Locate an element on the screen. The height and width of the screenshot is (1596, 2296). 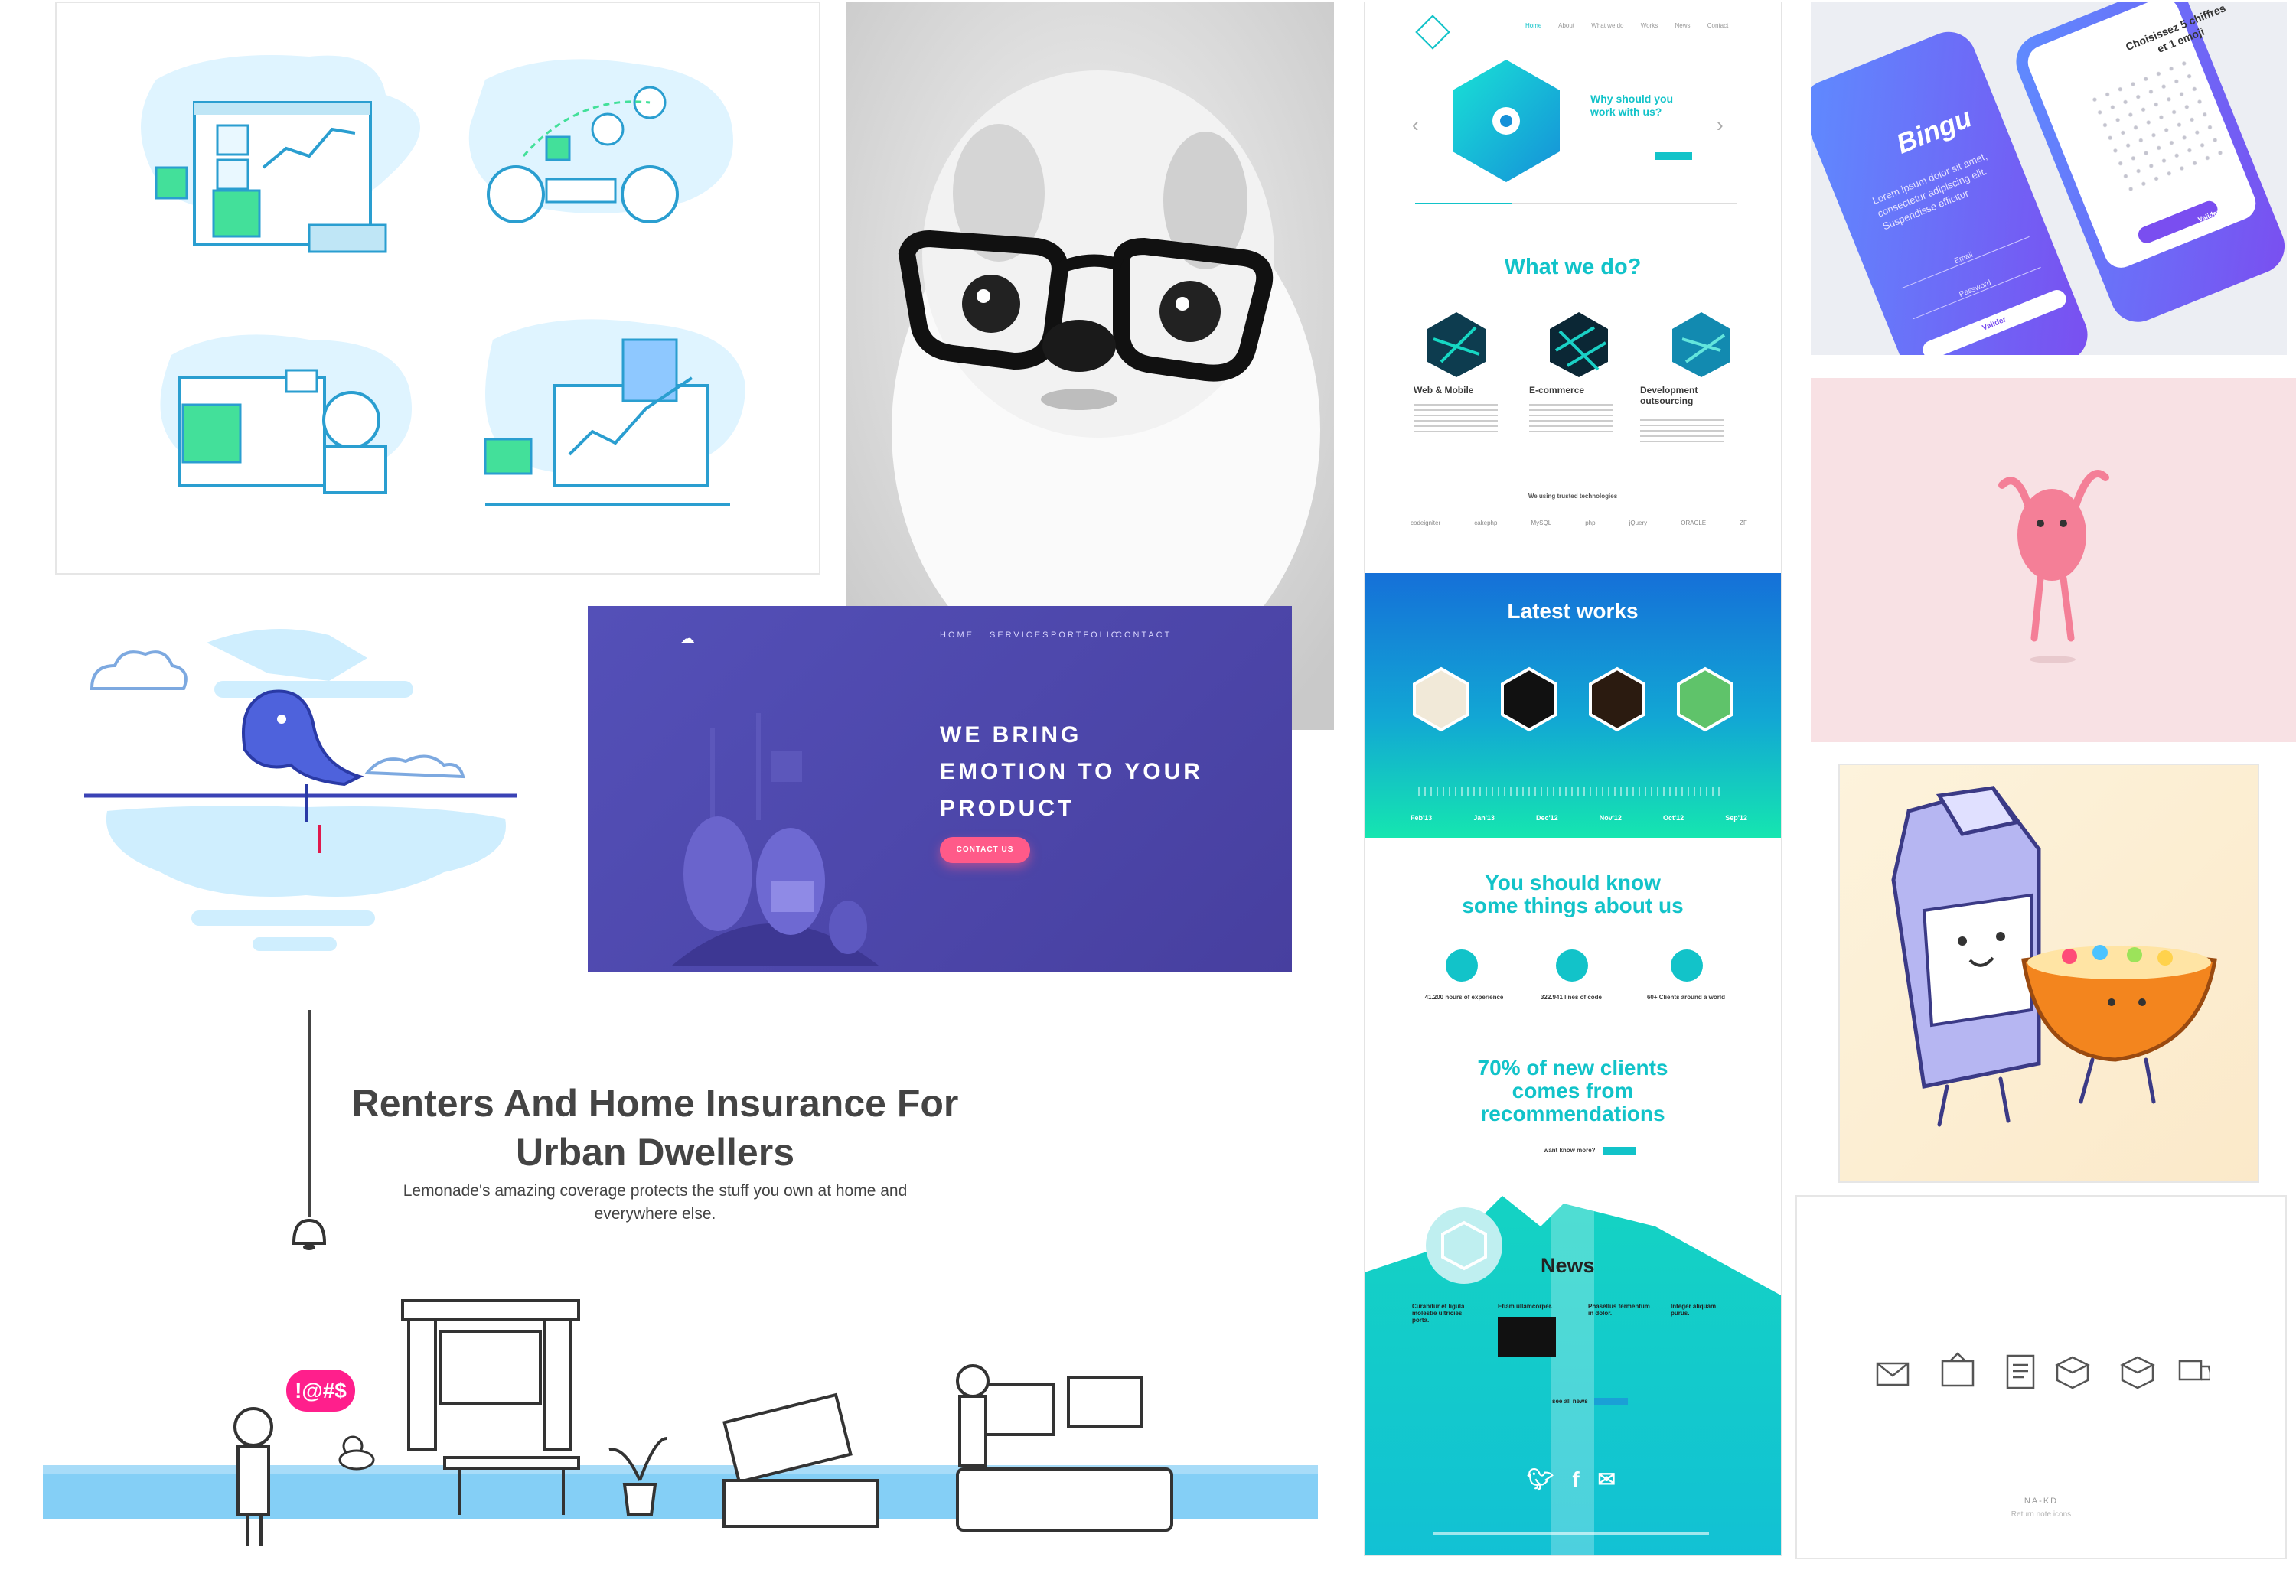
timeline-label: Oct'12 is located at coordinates (1673, 818).